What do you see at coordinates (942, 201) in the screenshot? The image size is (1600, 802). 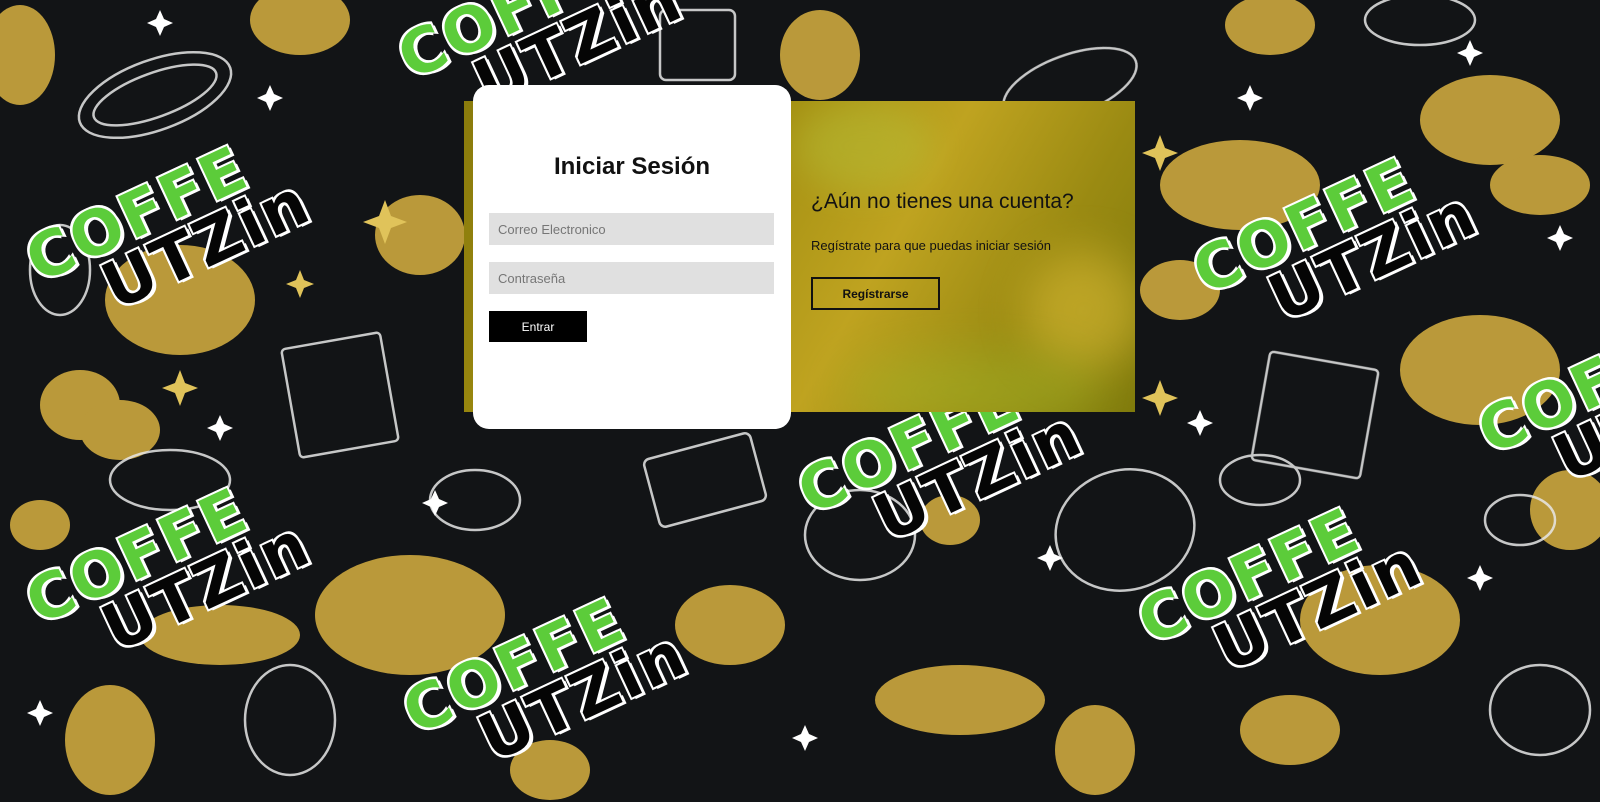 I see `register-title: ¿Aún no tienes una cuenta?` at bounding box center [942, 201].